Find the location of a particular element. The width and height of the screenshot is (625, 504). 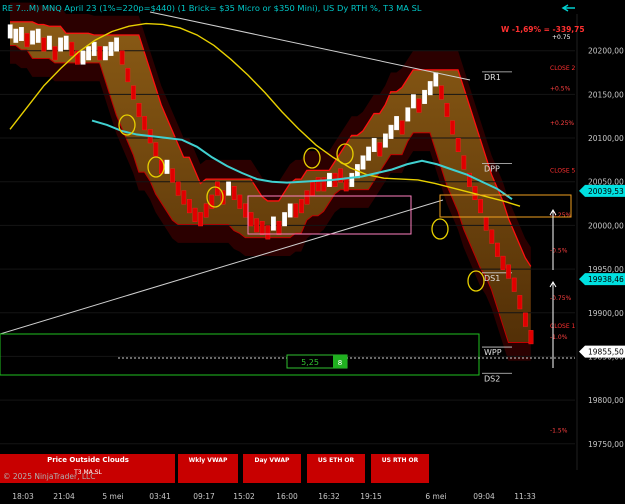

price-marker-label: 19938,46 is located at coordinates (606, 279).